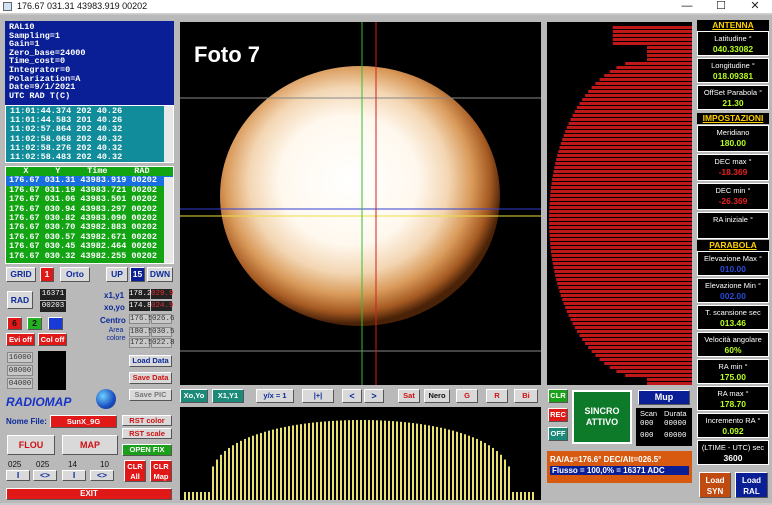  I want to click on rst-scale-button: RST scale, so click(147, 433).